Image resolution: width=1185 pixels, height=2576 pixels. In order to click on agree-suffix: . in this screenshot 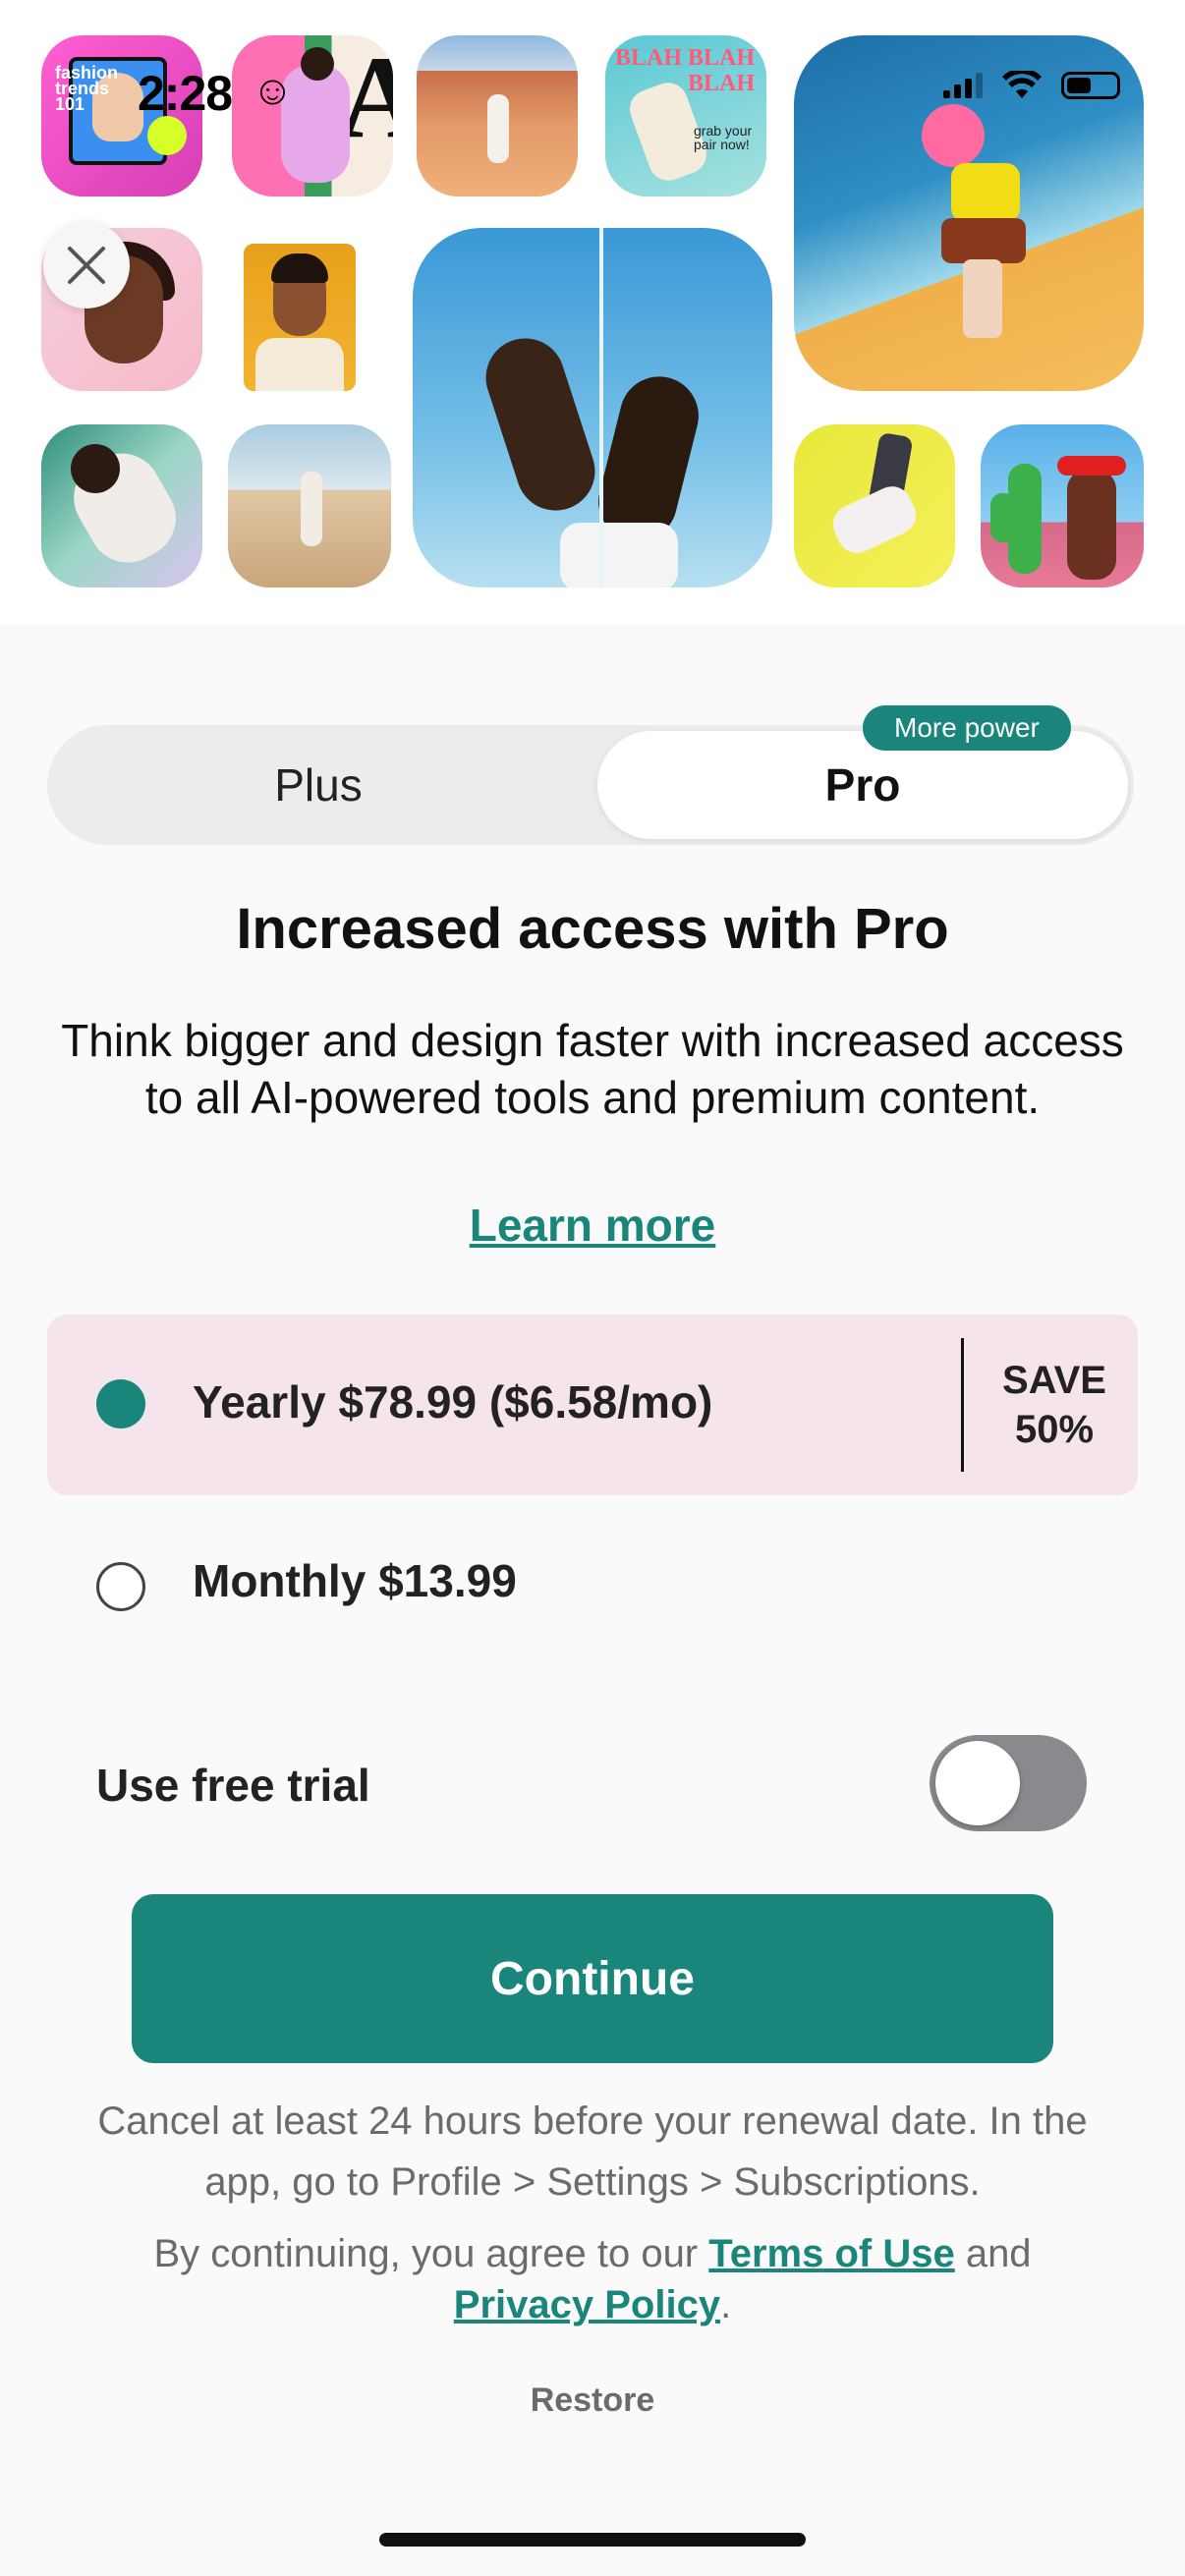, I will do `click(726, 2304)`.